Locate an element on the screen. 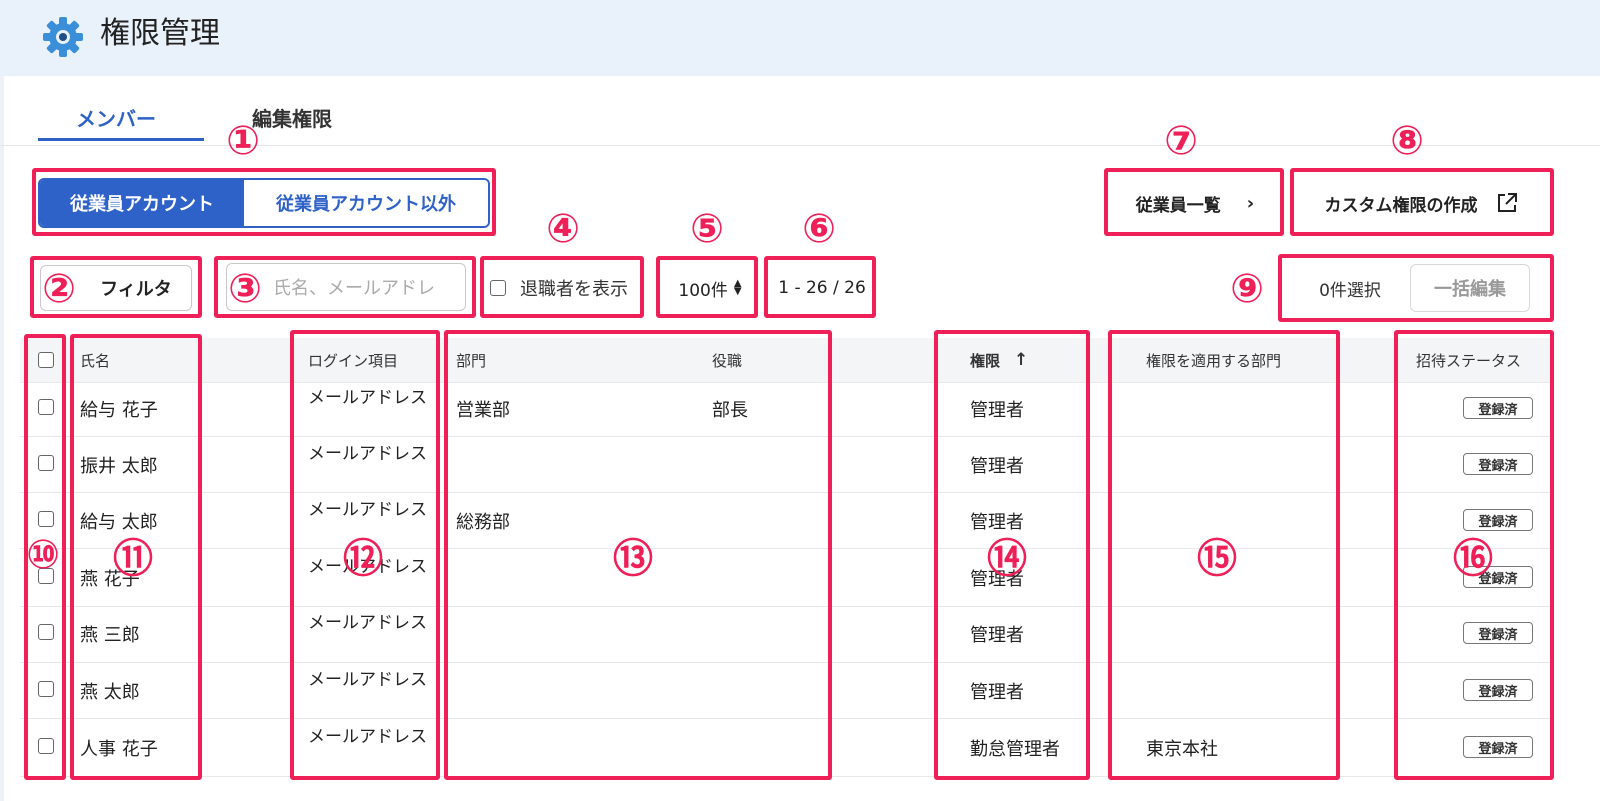 The height and width of the screenshot is (801, 1600). annotation-number-10: ⑩ is located at coordinates (43, 555).